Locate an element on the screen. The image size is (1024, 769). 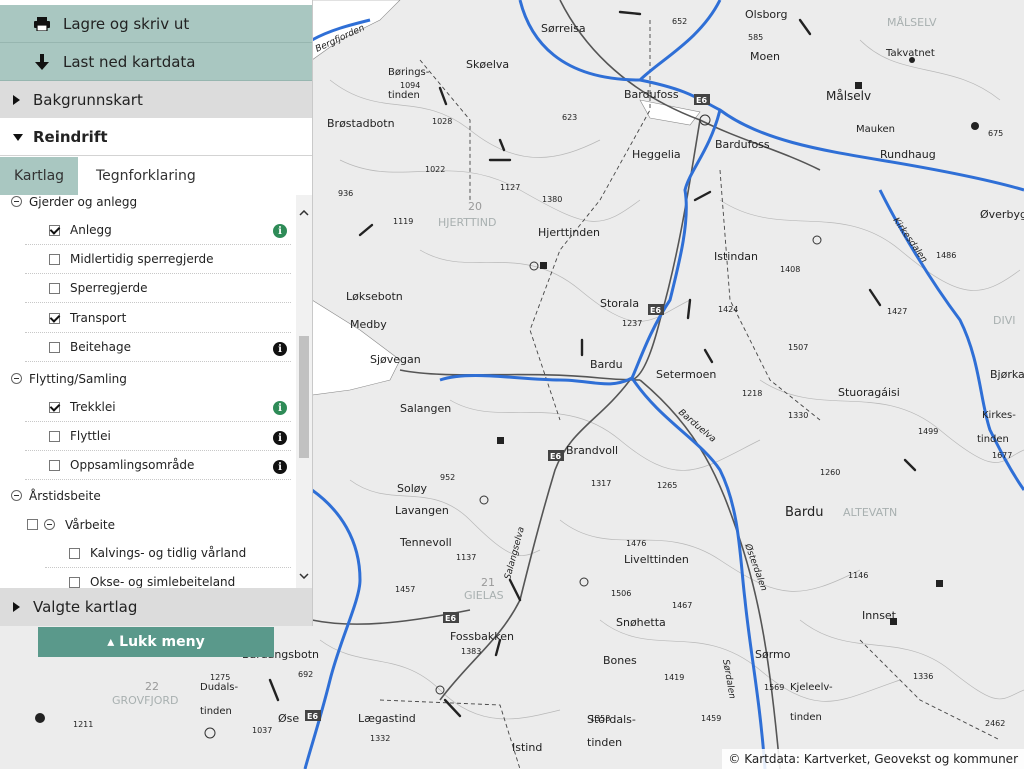
tab-tegnforklaring: Tegnforklaring is located at coordinates (146, 176).